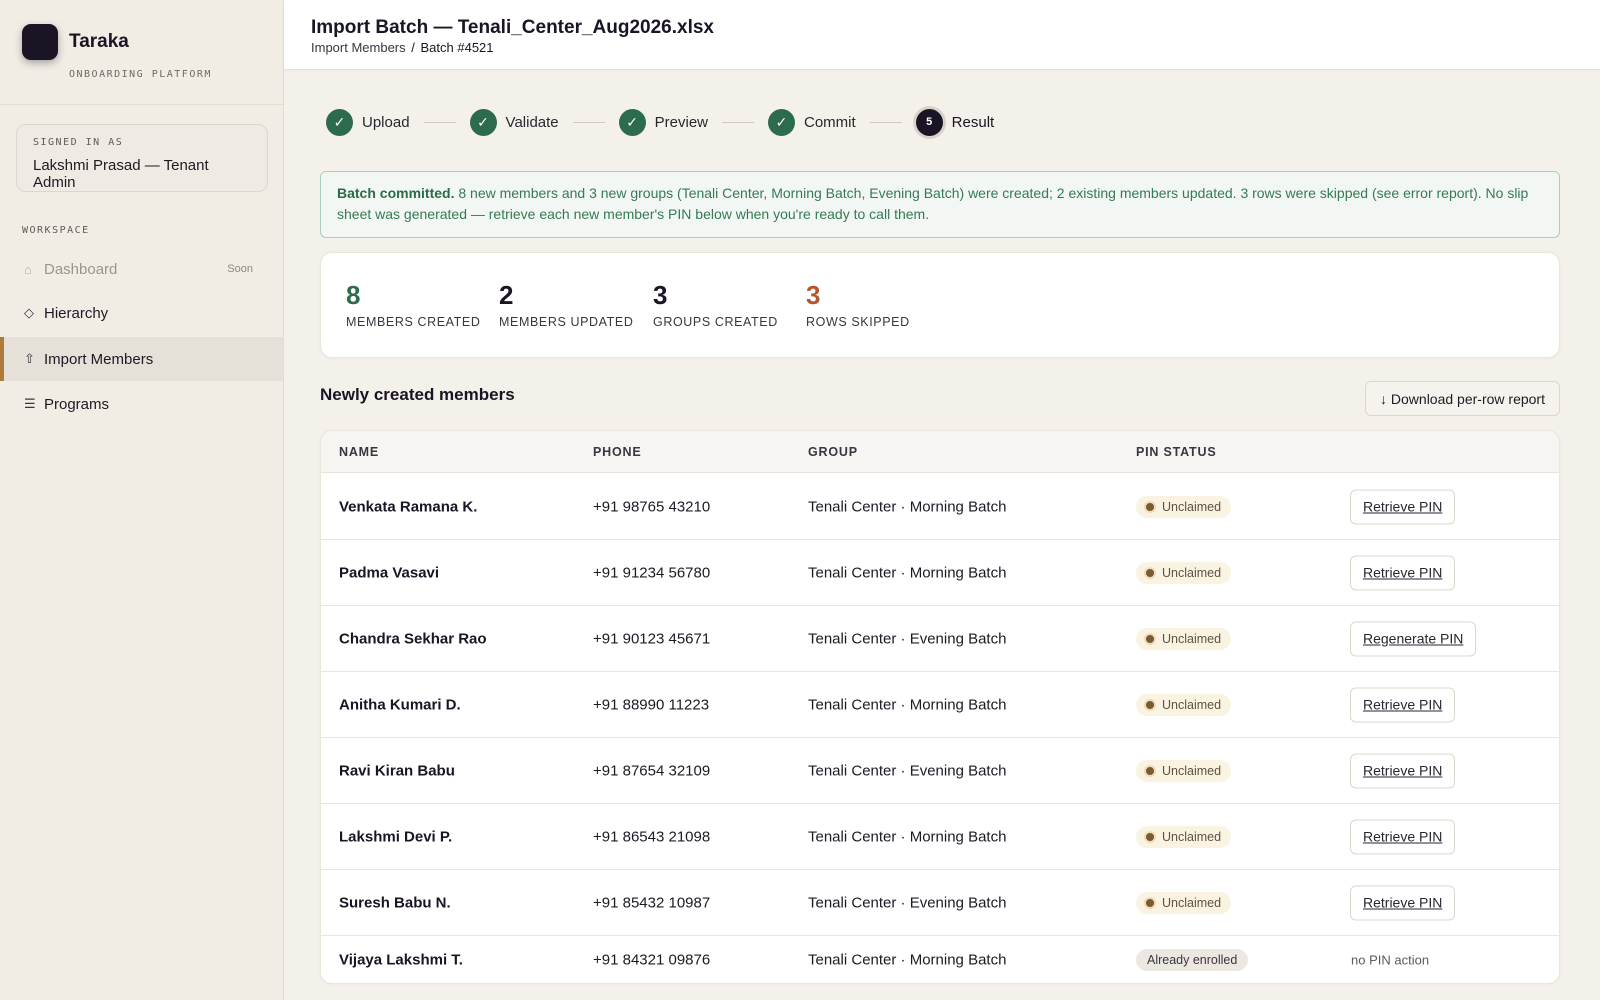 The width and height of the screenshot is (1600, 1000). I want to click on diamond-icon: ◇, so click(29, 312).